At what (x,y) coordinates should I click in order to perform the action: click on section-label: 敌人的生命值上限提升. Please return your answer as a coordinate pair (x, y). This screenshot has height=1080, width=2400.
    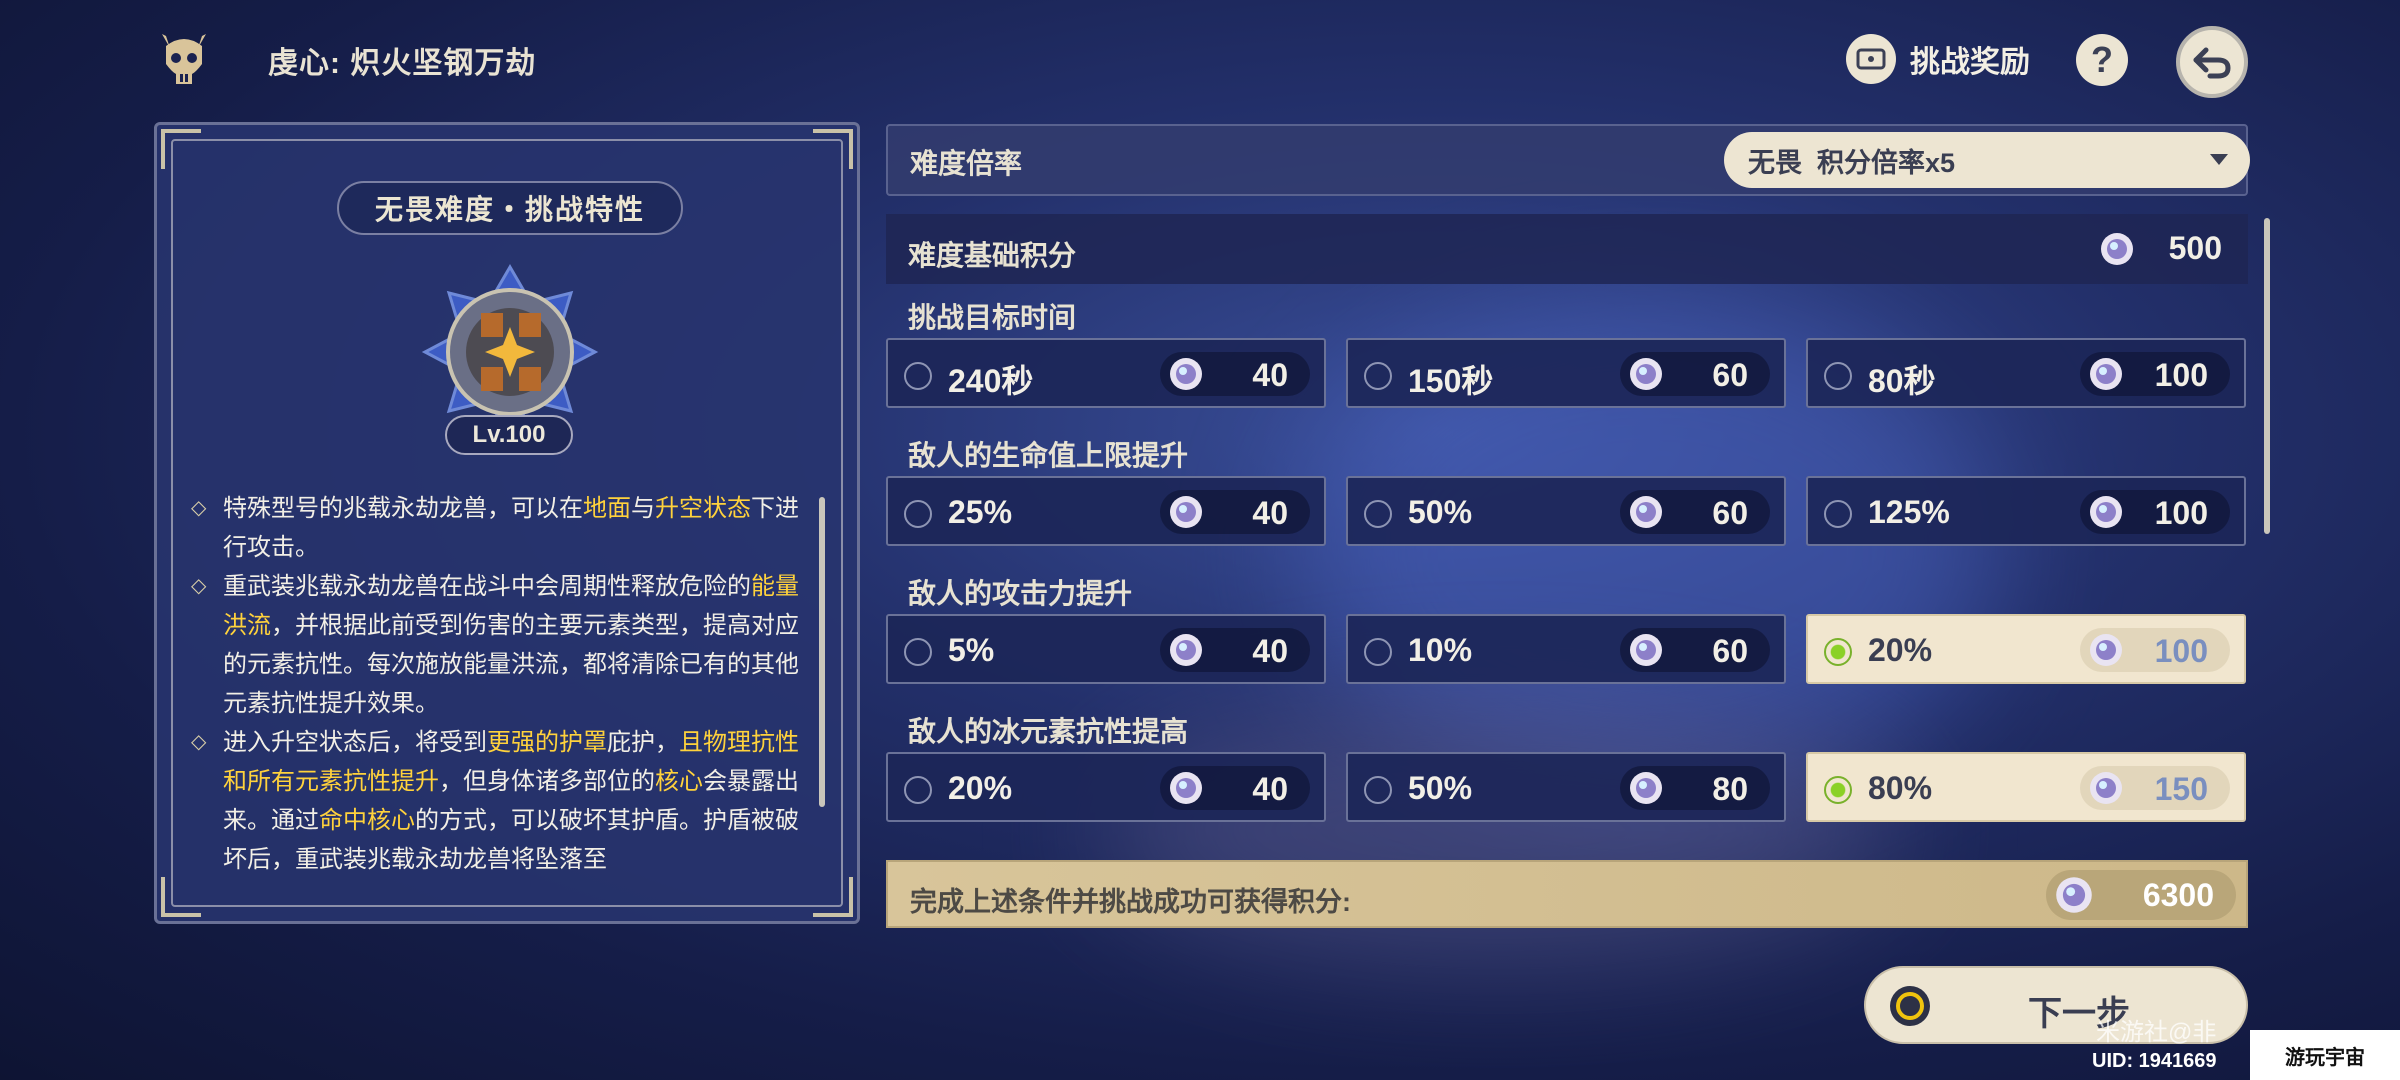
    Looking at the image, I should click on (1048, 455).